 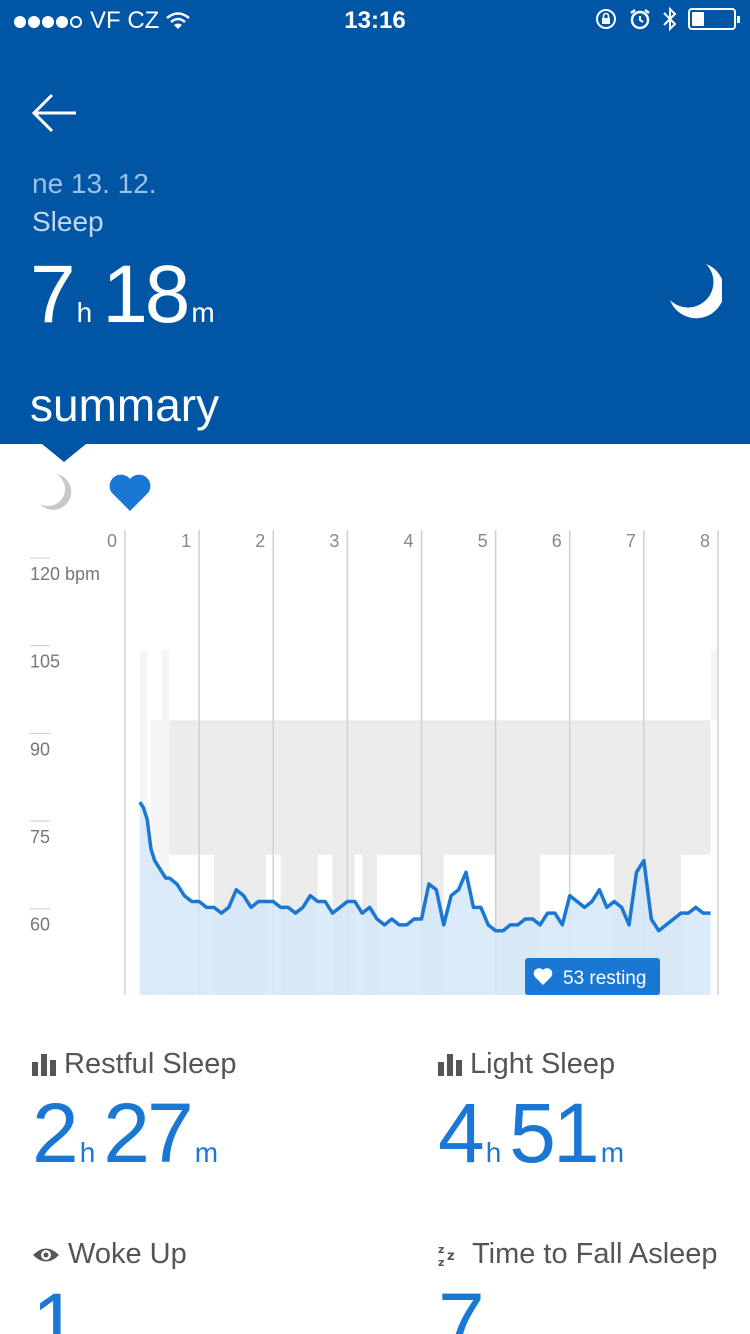 I want to click on stat-label: Woke Up, so click(x=127, y=1254).